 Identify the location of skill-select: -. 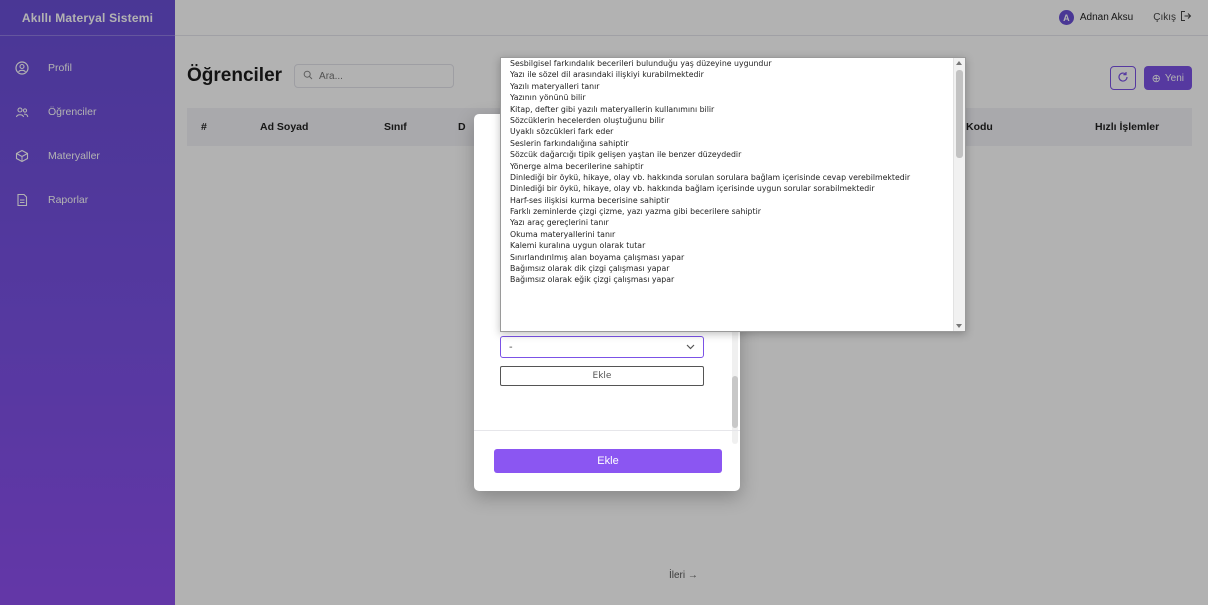
(602, 347).